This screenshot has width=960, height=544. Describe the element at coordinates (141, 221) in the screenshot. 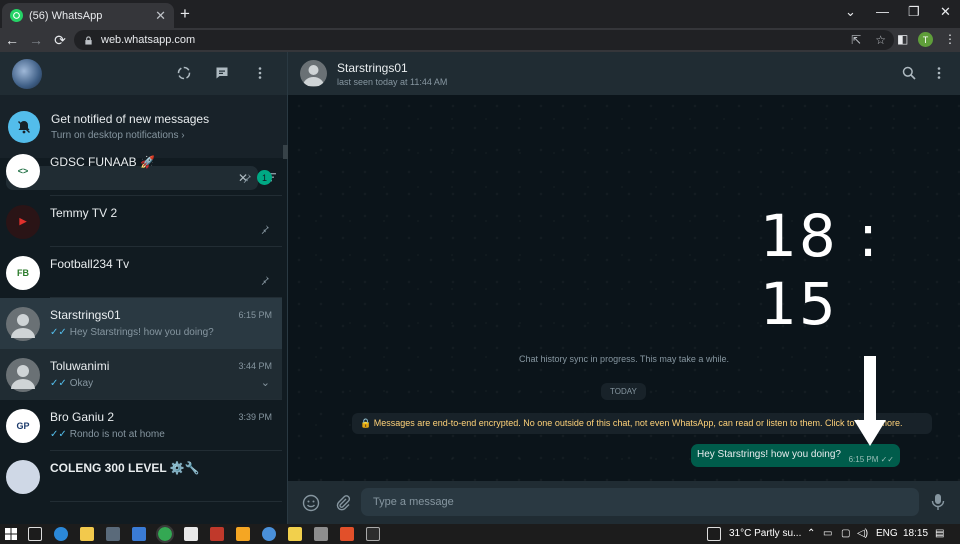

I see `chat-item-temmy-tv-2: ▶ Temmy TV 2` at that location.